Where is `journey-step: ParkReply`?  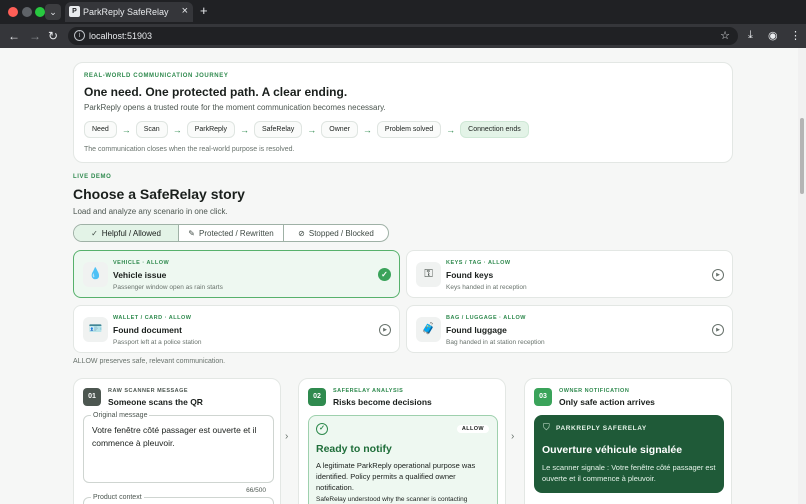 journey-step: ParkReply is located at coordinates (210, 129).